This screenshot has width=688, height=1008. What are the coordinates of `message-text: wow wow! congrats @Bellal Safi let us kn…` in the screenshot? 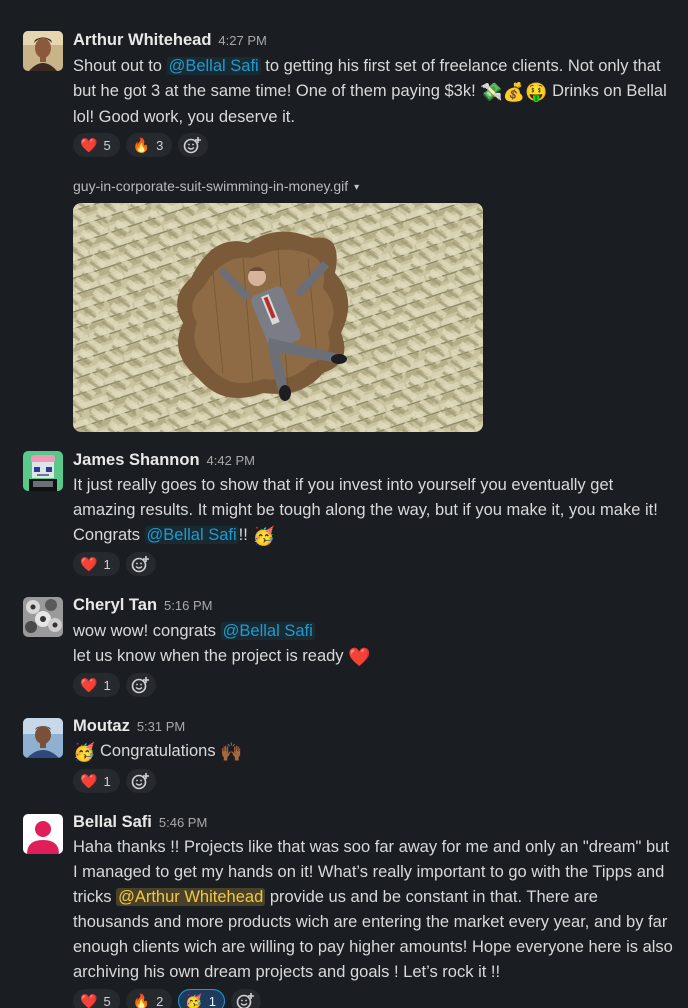 It's located at (373, 644).